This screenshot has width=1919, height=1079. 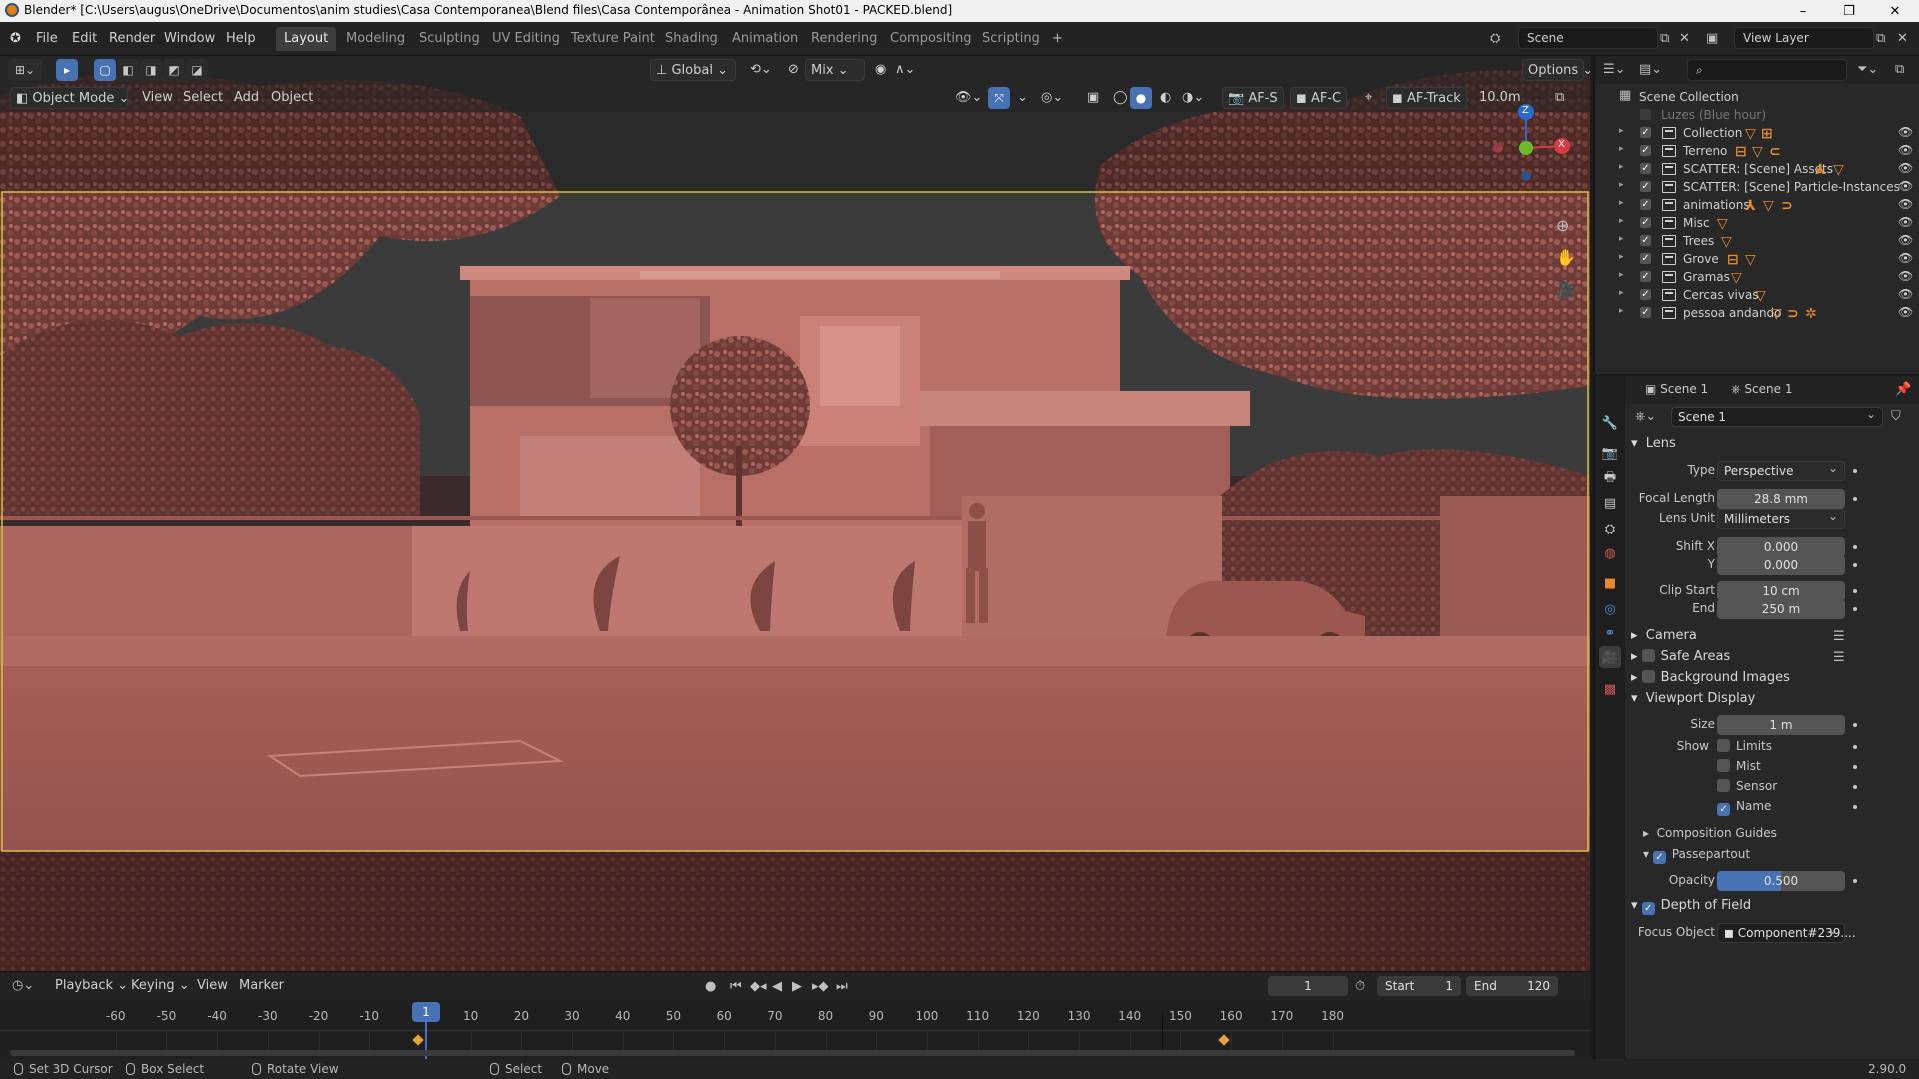 What do you see at coordinates (105, 70) in the screenshot?
I see `select-mode-new-icon: ▢` at bounding box center [105, 70].